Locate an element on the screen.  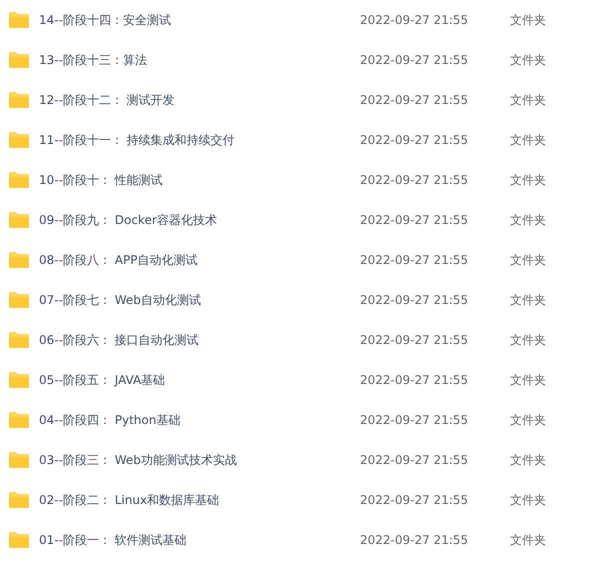
folder-name: 02--阶段二： Linux和数据库基础 is located at coordinates (199, 500).